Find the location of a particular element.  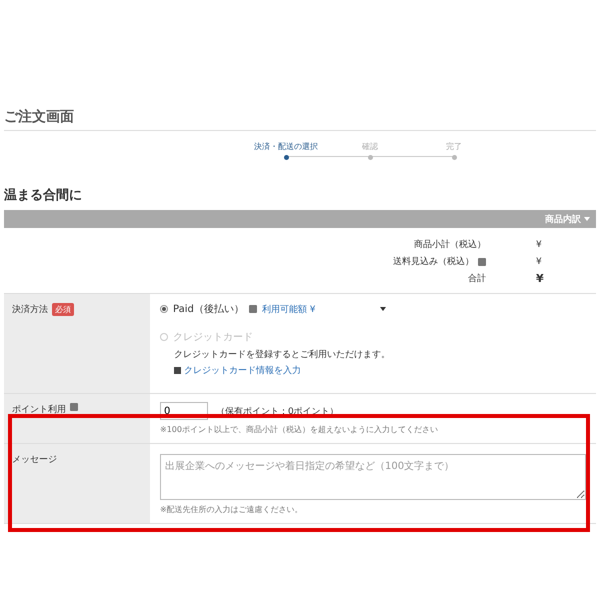

summary-label: 合計 is located at coordinates (477, 278).